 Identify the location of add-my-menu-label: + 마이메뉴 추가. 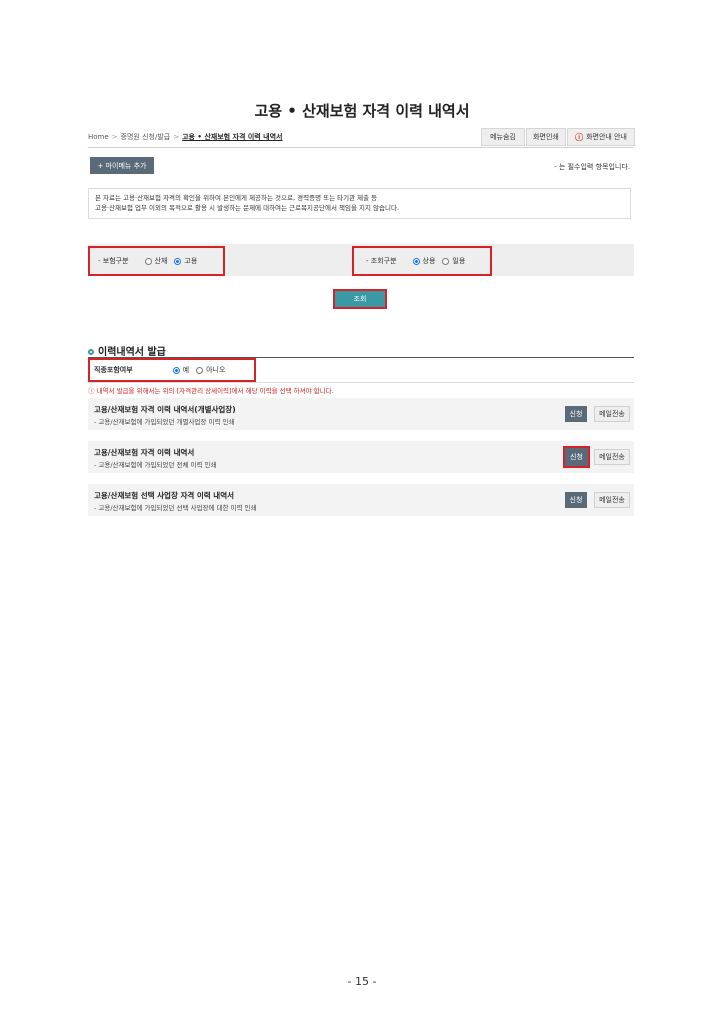
(122, 165).